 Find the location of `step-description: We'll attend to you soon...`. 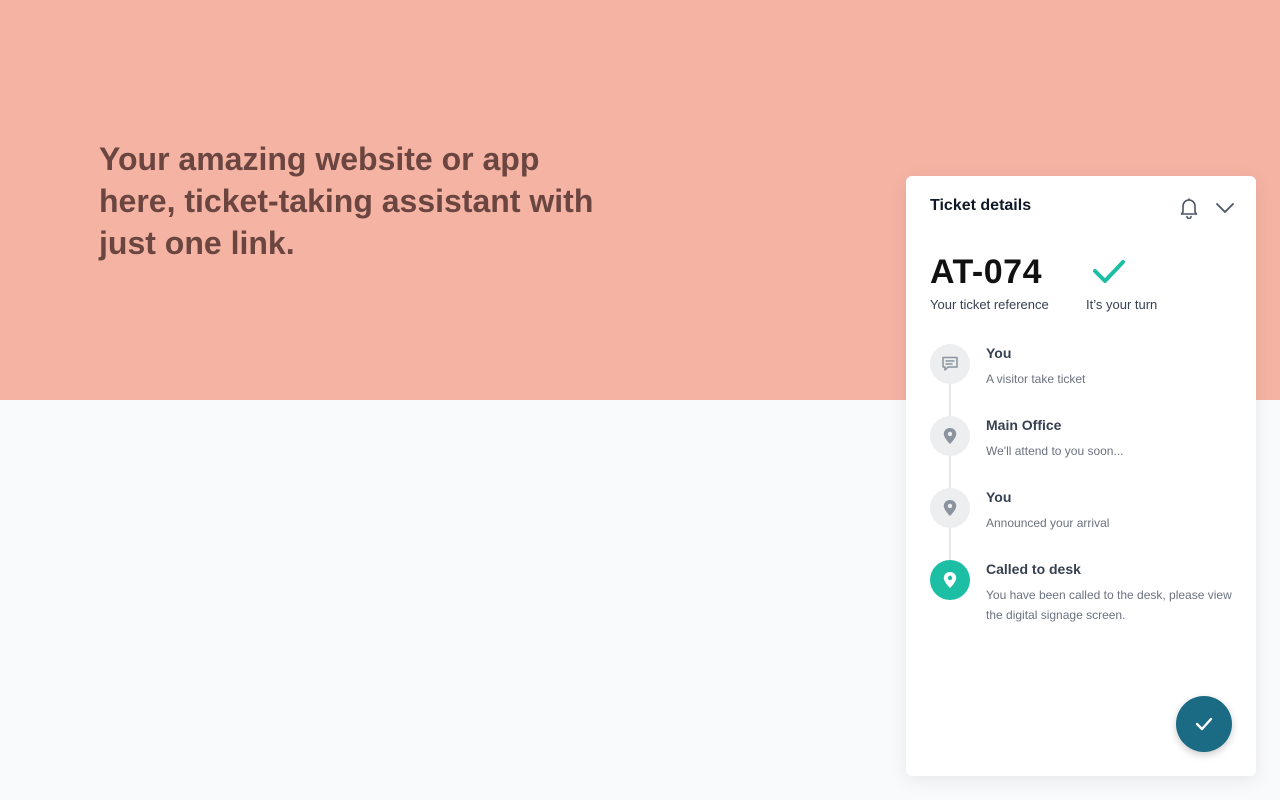

step-description: We'll attend to you soon... is located at coordinates (1055, 451).